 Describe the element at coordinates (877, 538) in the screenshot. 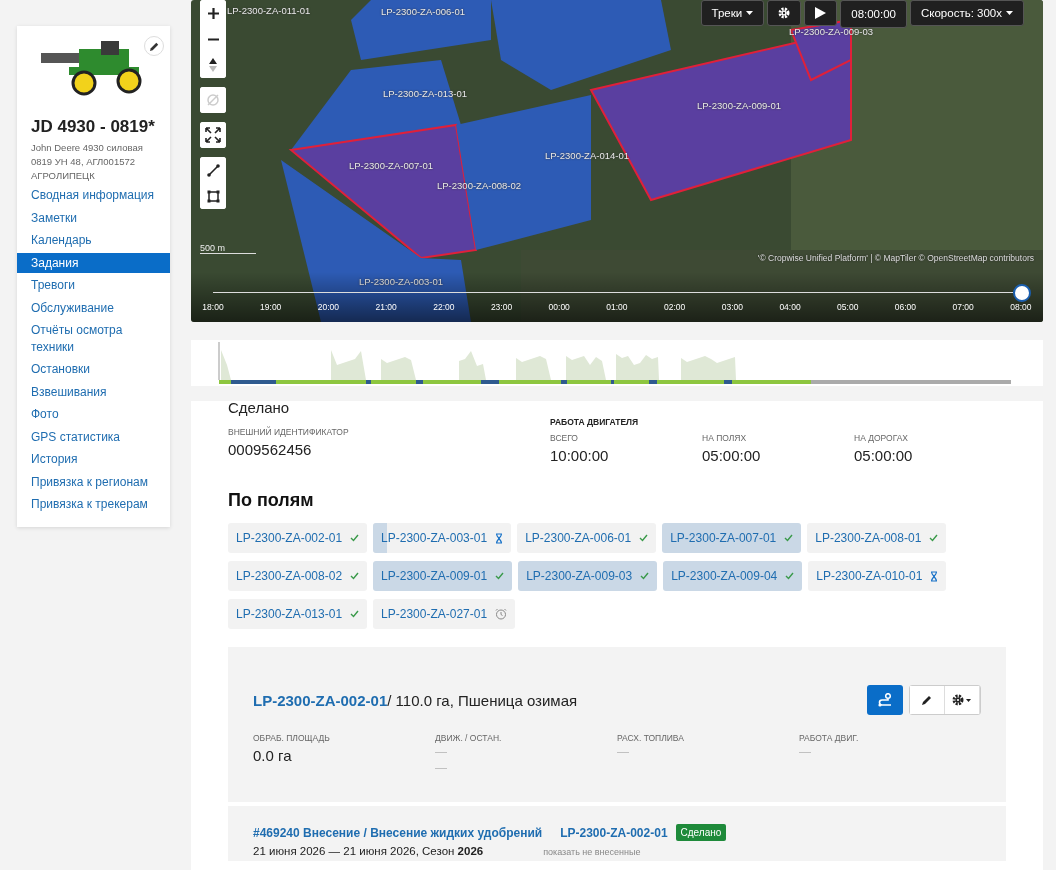

I see `field-chip: LP-2300-ZA-008-01` at that location.